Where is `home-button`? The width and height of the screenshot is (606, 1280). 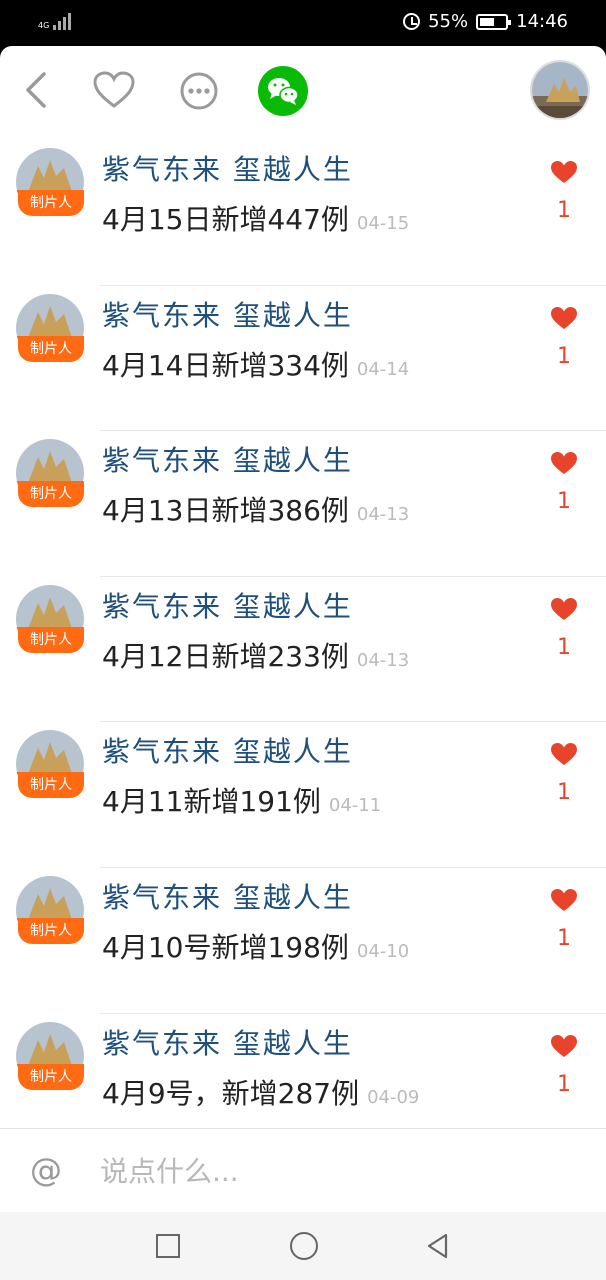 home-button is located at coordinates (304, 1246).